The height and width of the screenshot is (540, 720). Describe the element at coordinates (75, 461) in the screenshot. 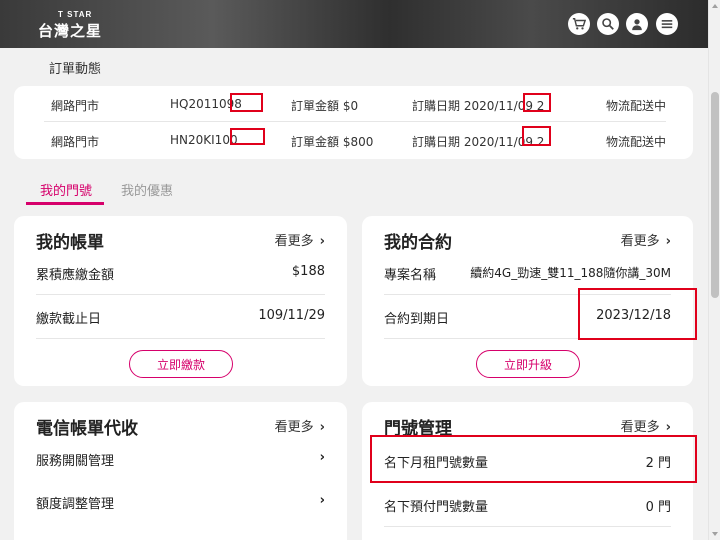

I see `row-label: 服務開關管理` at that location.